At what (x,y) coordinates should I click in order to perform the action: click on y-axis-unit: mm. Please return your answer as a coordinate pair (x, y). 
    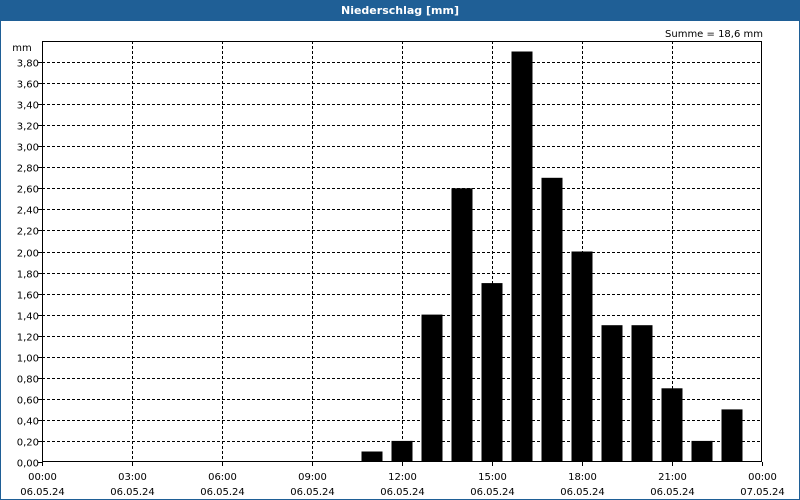
    Looking at the image, I should click on (21, 48).